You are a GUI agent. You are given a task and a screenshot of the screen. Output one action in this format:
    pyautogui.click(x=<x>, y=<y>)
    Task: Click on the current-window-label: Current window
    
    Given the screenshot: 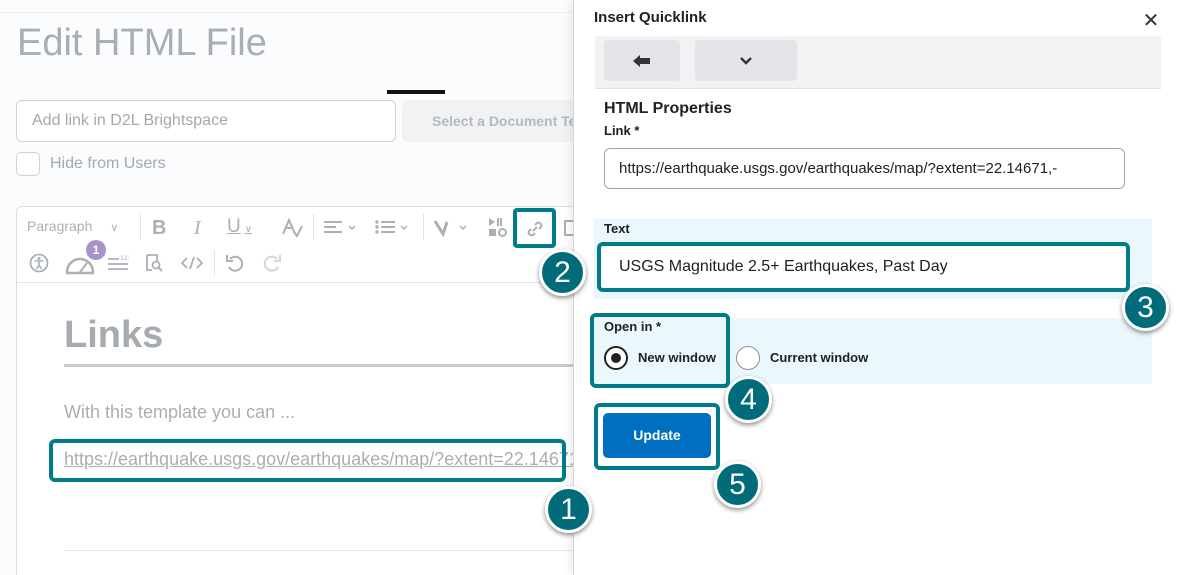 What is the action you would take?
    pyautogui.click(x=819, y=357)
    